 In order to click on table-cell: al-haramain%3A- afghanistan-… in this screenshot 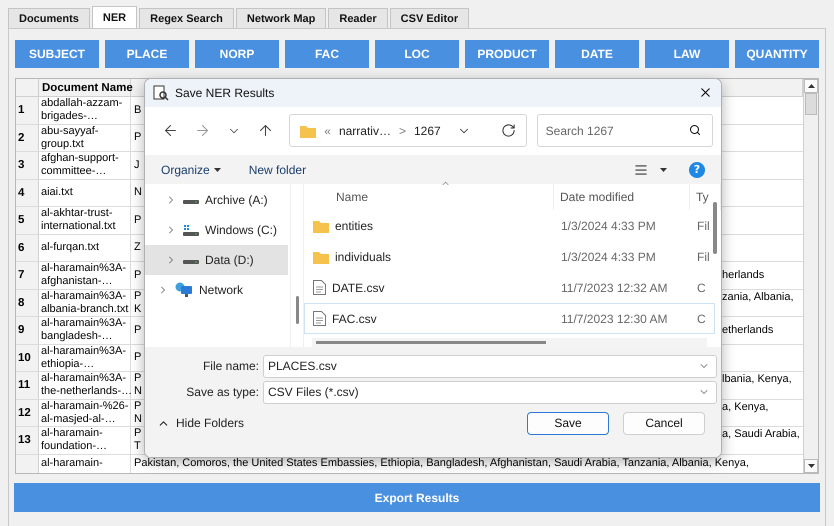, I will do `click(85, 275)`.